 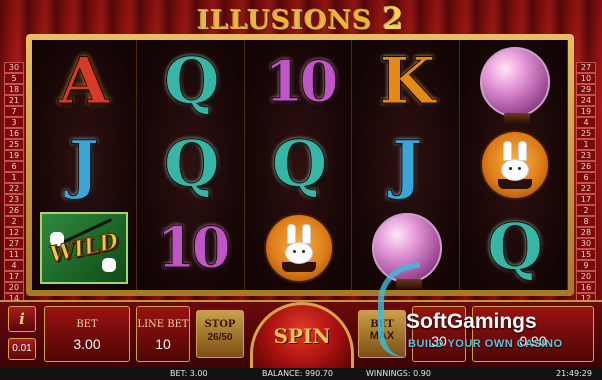 I want to click on payline-indicator-left: 21, so click(x=14, y=100).